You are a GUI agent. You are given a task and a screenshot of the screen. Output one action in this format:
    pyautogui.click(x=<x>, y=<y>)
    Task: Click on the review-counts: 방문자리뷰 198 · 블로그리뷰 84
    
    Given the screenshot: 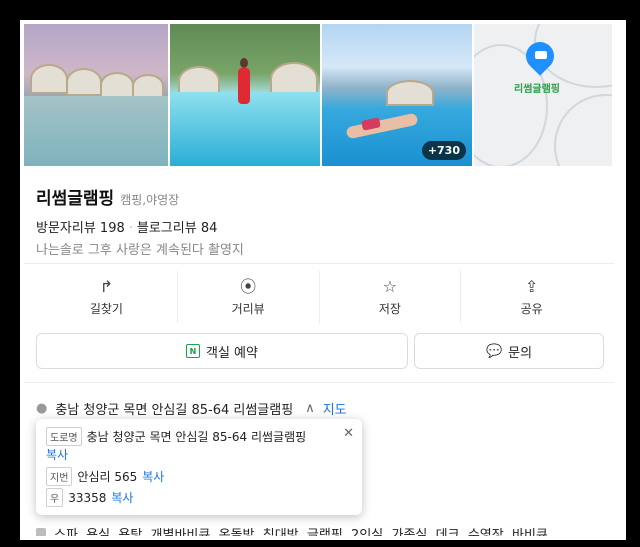 What is the action you would take?
    pyautogui.click(x=127, y=228)
    